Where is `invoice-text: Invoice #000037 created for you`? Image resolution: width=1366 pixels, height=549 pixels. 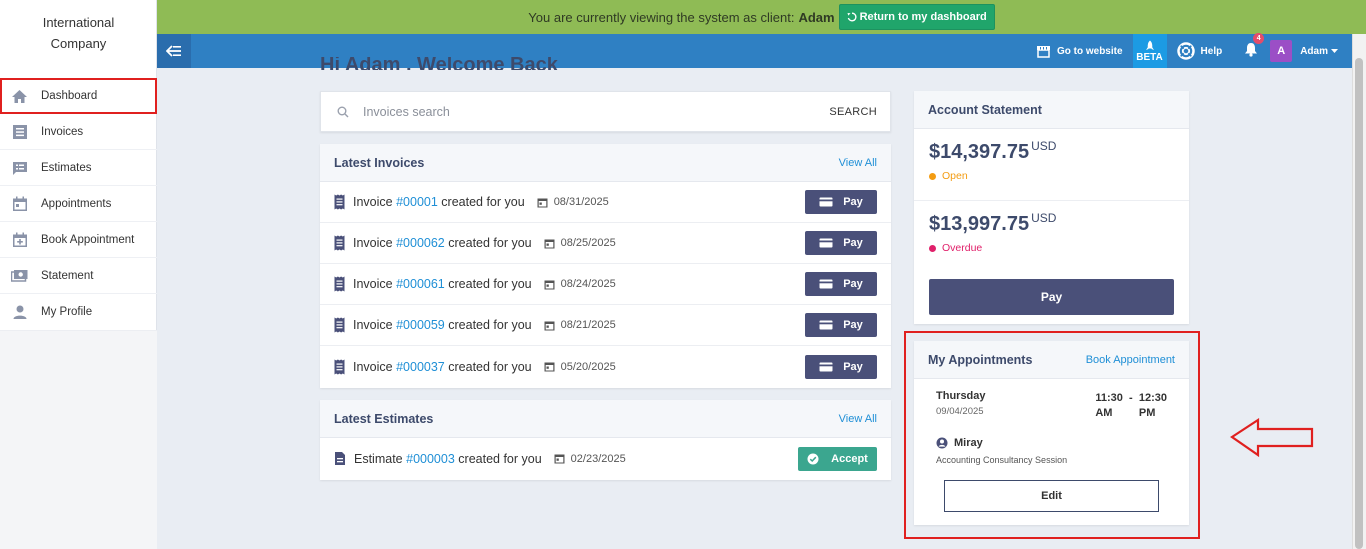 invoice-text: Invoice #000037 created for you is located at coordinates (442, 366).